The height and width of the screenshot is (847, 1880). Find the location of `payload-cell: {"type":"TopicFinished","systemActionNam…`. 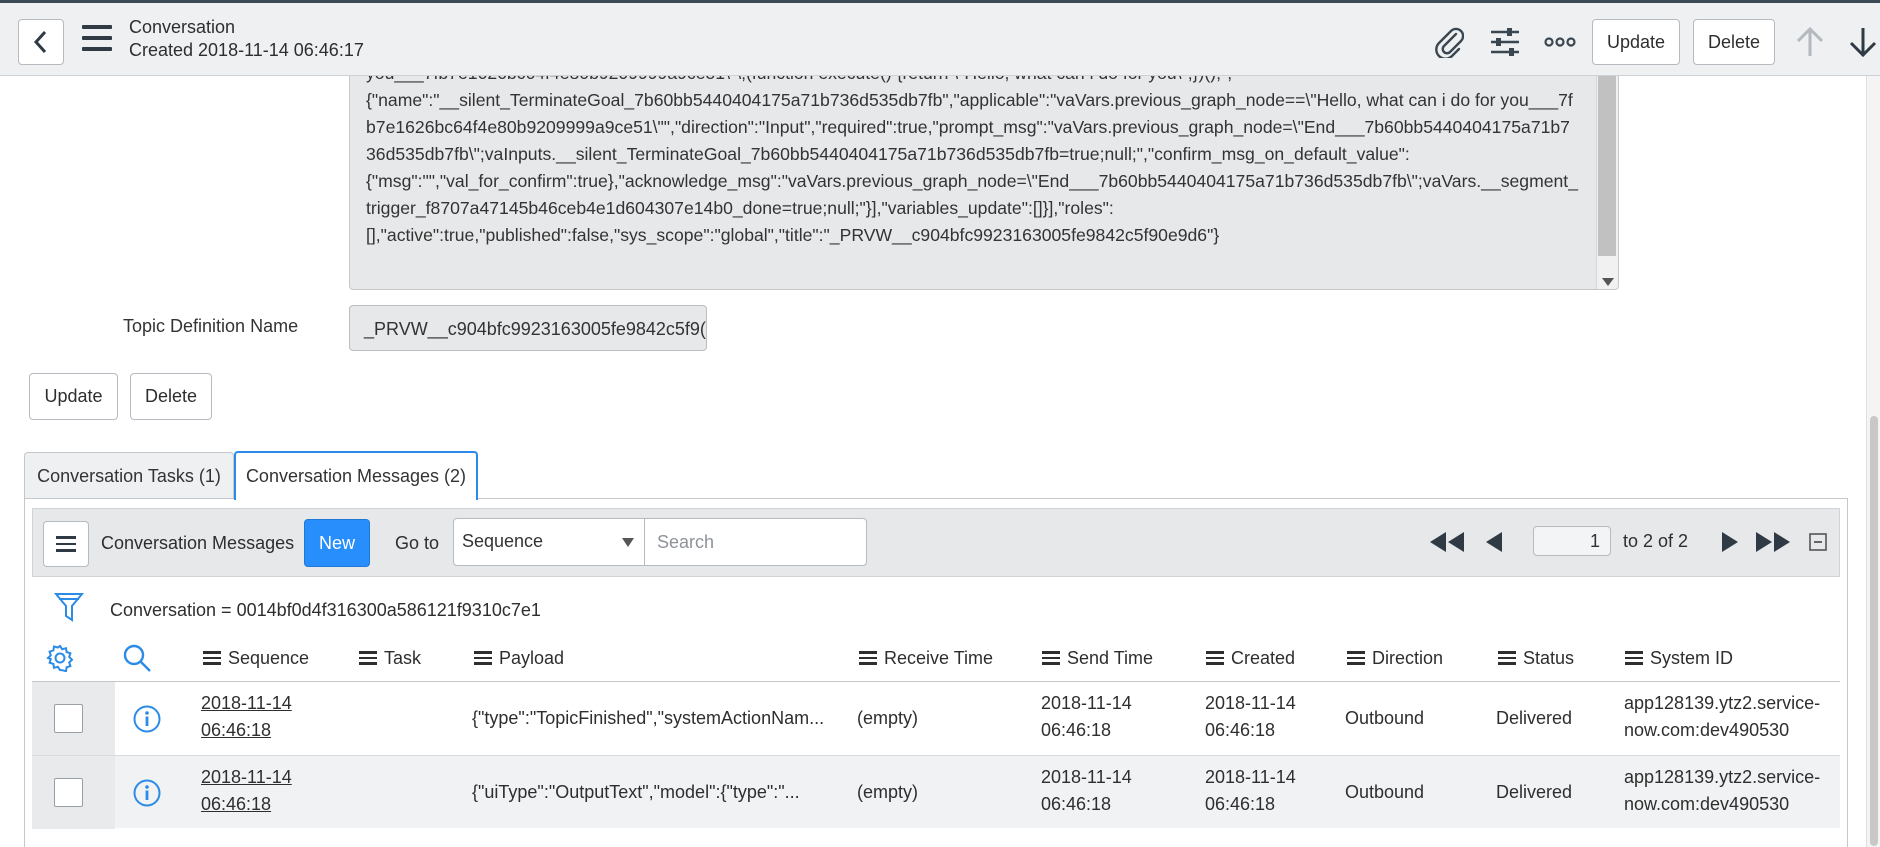

payload-cell: {"type":"TopicFinished","systemActionNam… is located at coordinates (648, 718).